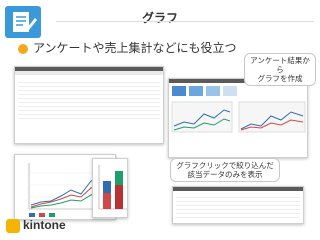  I want to click on bullet-icon, so click(23, 49).